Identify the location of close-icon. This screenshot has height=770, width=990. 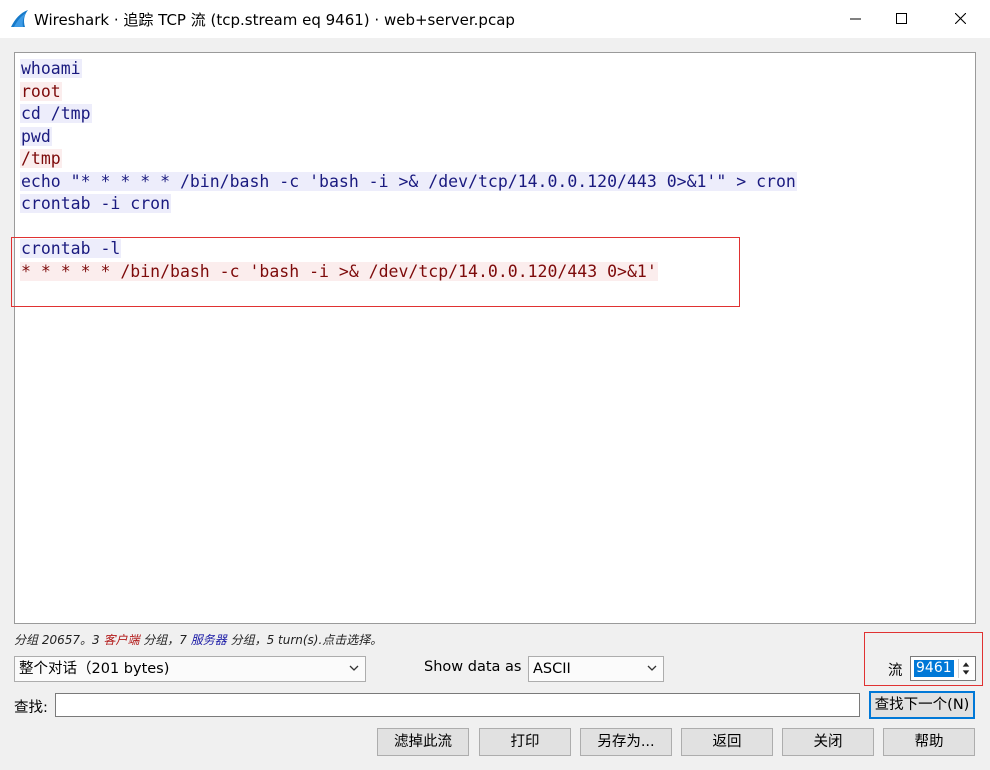
(960, 18).